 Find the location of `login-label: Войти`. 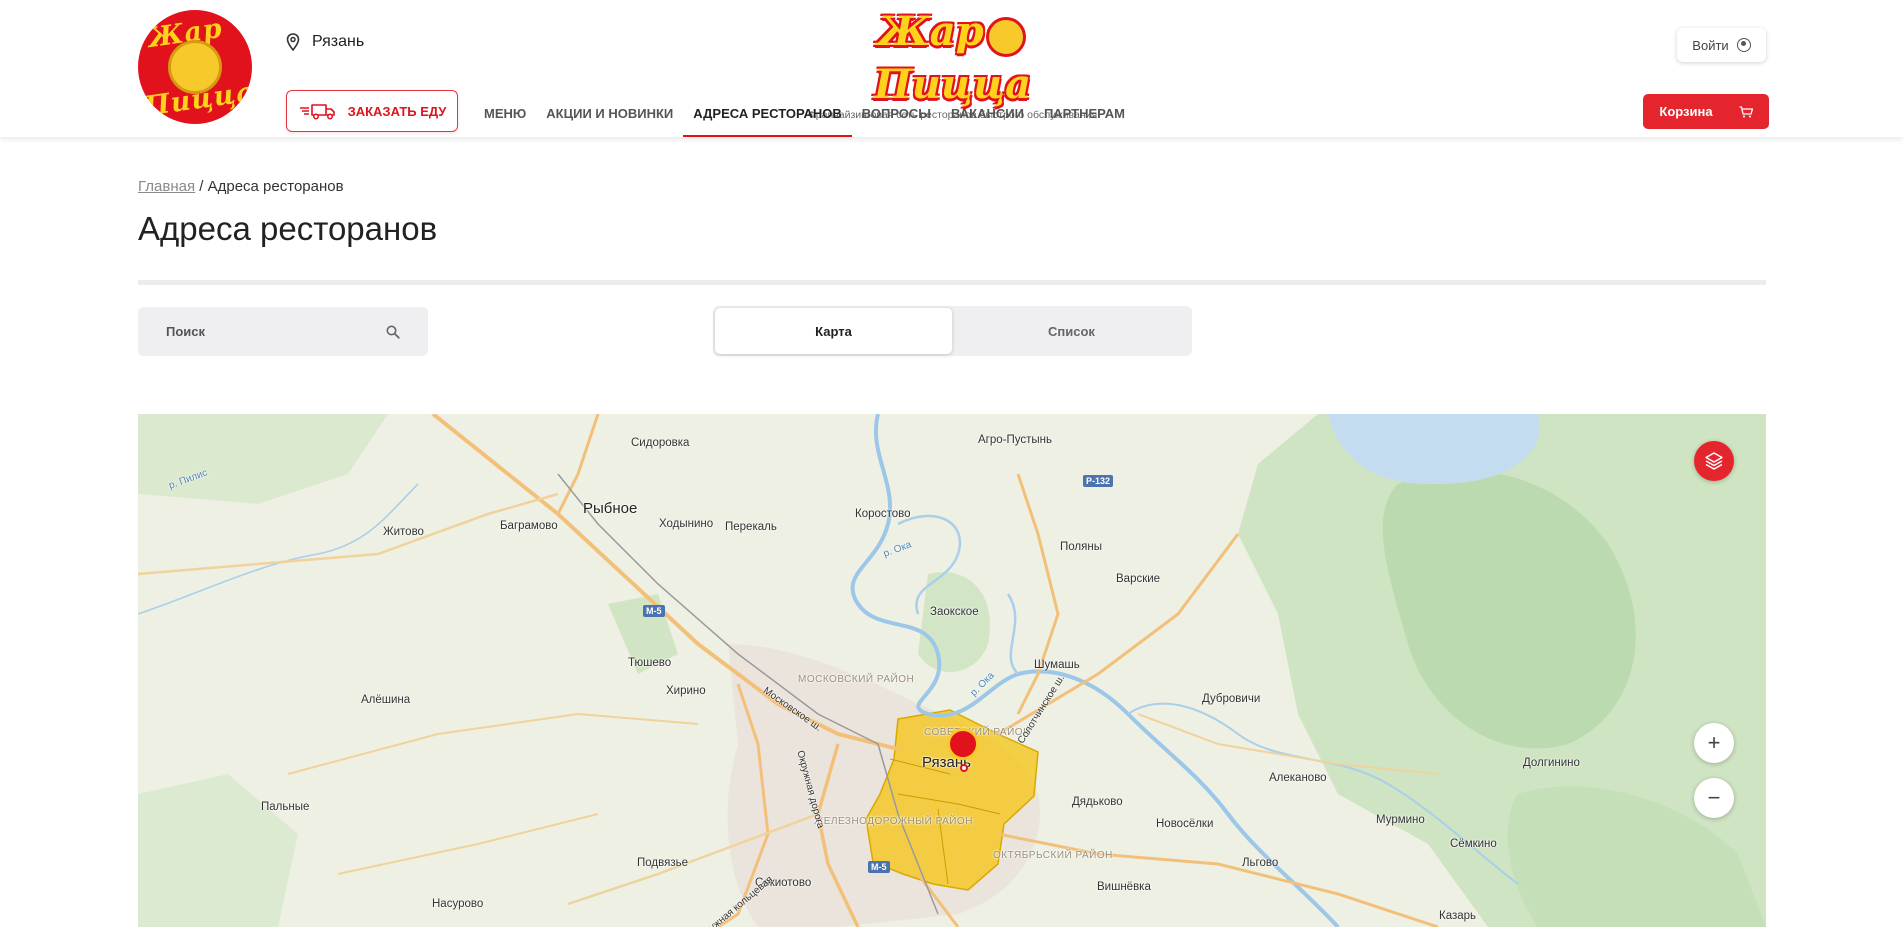

login-label: Войти is located at coordinates (1710, 45).